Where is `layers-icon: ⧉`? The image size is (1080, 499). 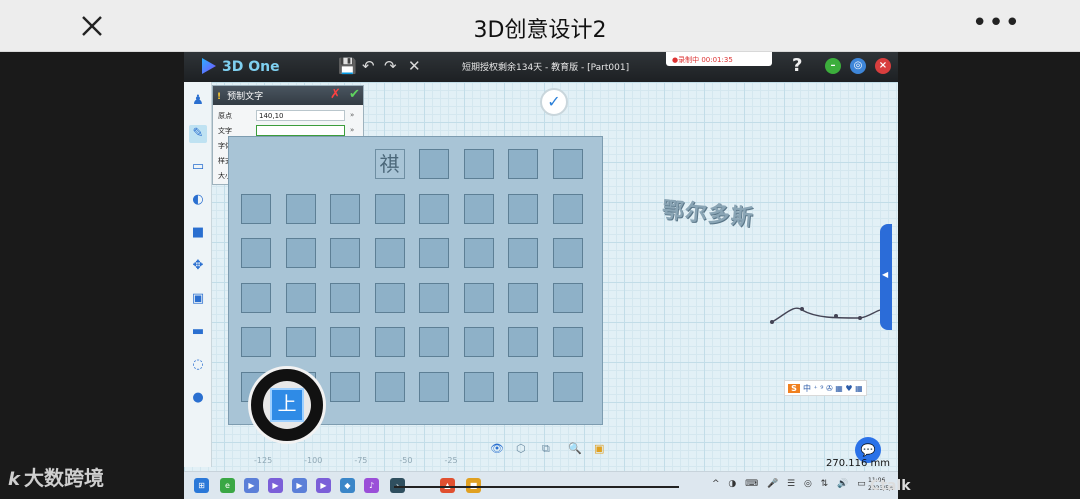 layers-icon: ⧉ is located at coordinates (546, 449).